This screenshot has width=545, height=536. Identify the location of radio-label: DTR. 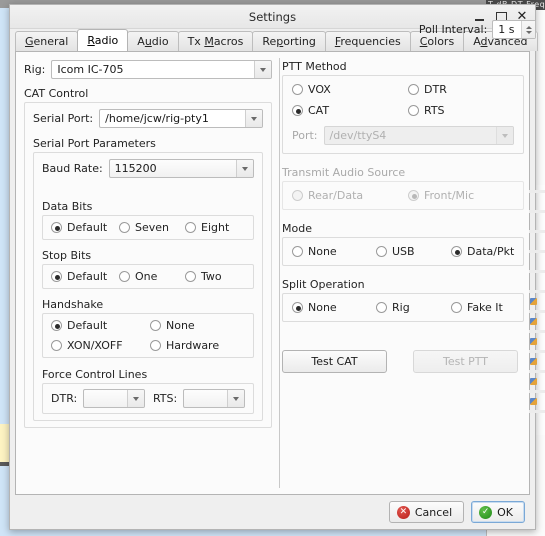
(435, 89).